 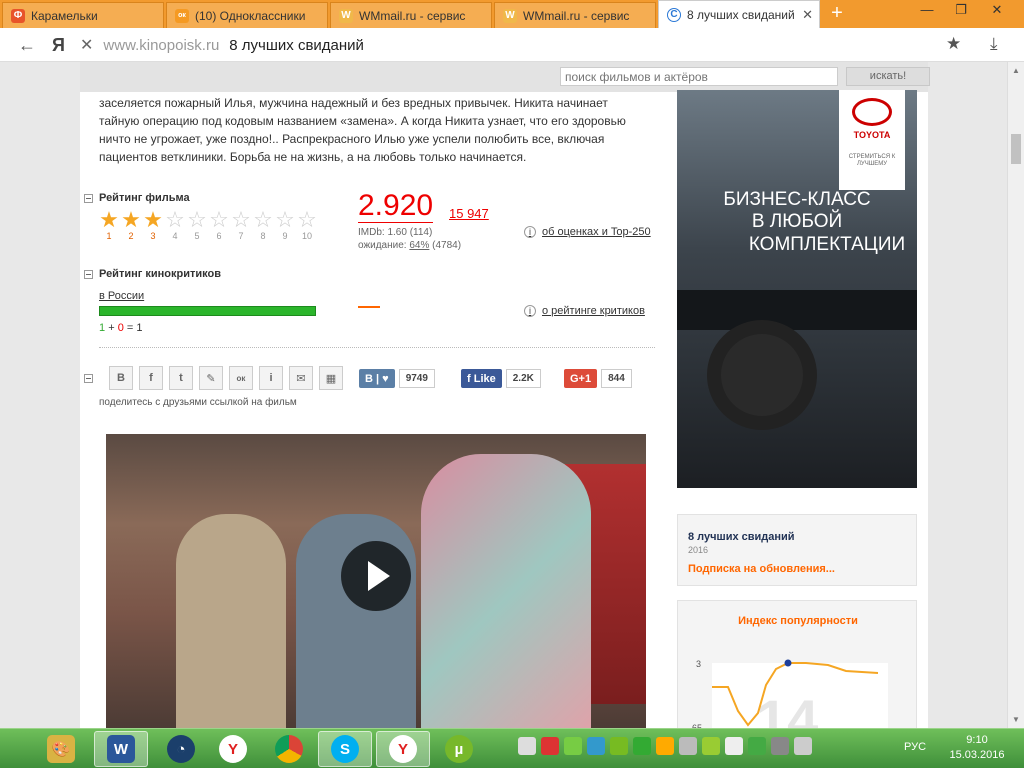 I want to click on gplus-widget: G+1 844, so click(x=598, y=378).